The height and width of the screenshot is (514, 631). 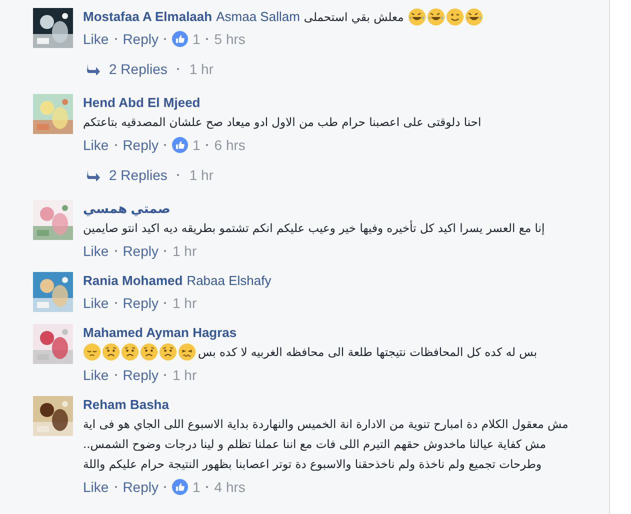 What do you see at coordinates (147, 17) in the screenshot?
I see `author-name: Mostafaa A Elmalaah` at bounding box center [147, 17].